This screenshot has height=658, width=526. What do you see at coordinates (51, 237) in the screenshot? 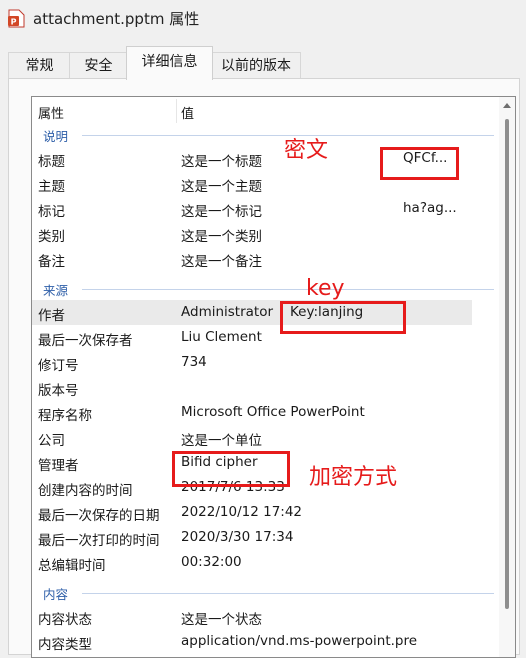
I see `property-name: 类别` at bounding box center [51, 237].